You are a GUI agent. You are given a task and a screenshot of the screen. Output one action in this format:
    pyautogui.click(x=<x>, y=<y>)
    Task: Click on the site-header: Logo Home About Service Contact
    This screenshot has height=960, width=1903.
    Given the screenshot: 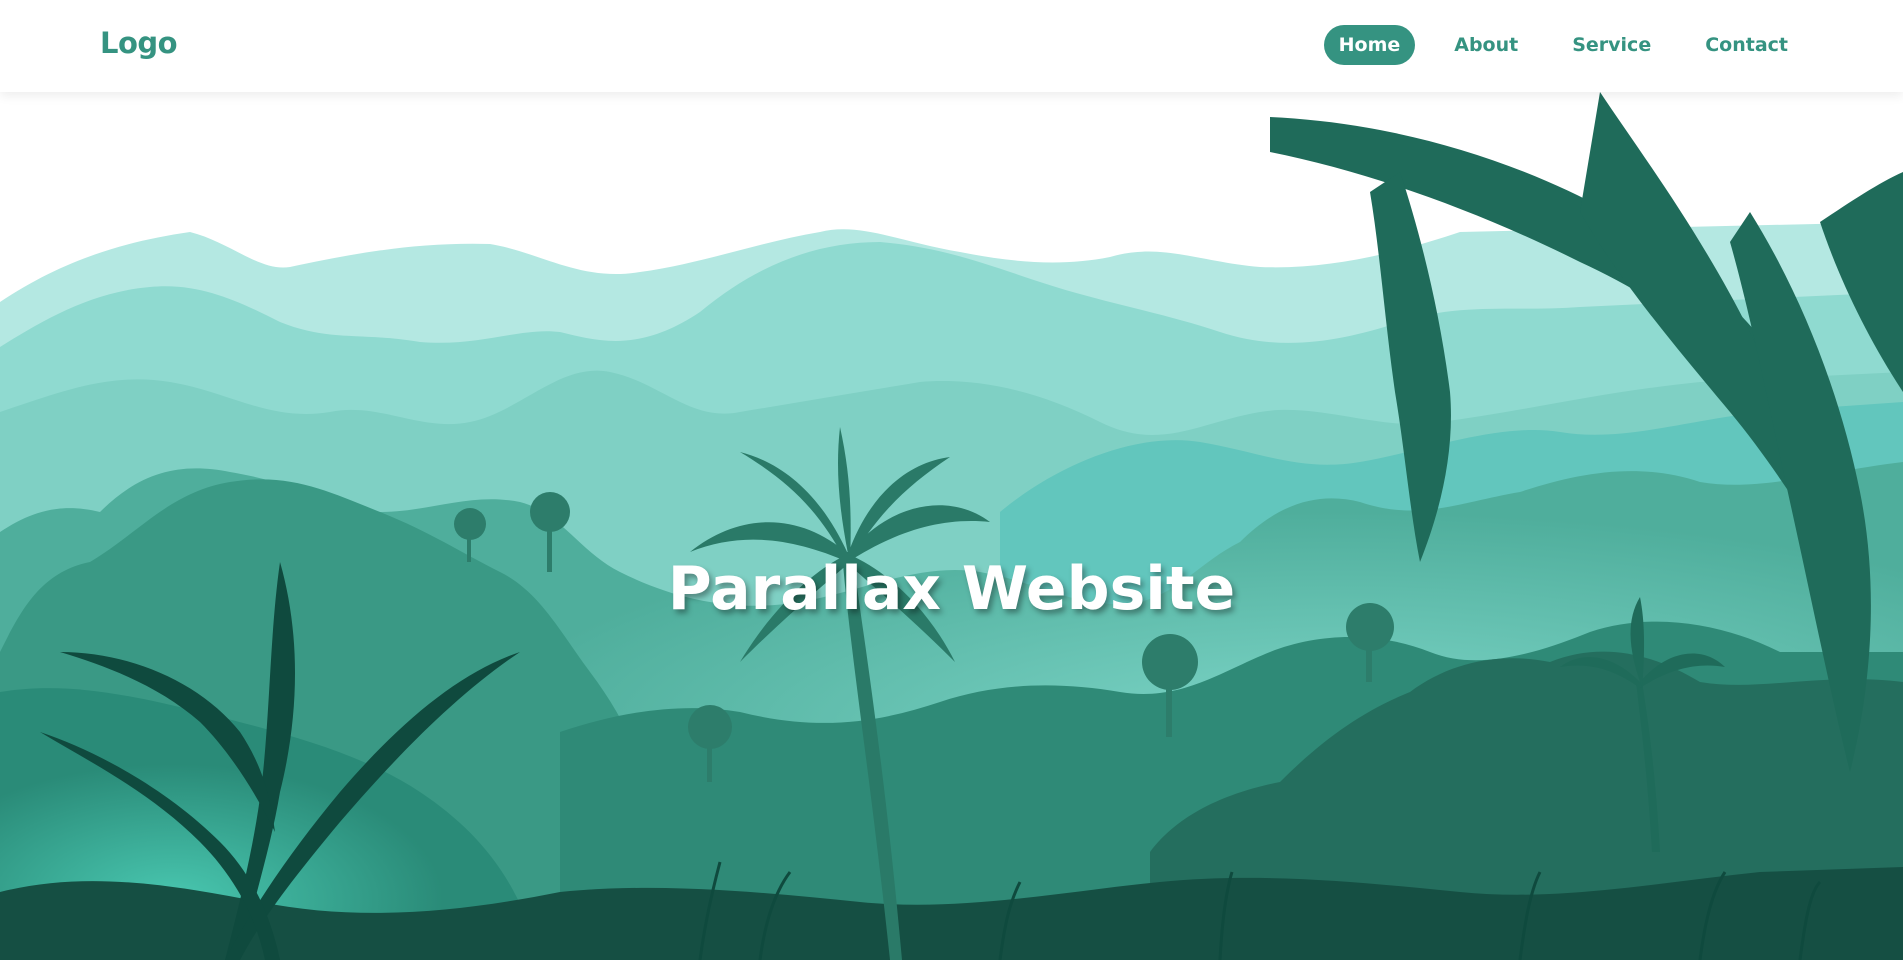 What is the action you would take?
    pyautogui.click(x=951, y=46)
    